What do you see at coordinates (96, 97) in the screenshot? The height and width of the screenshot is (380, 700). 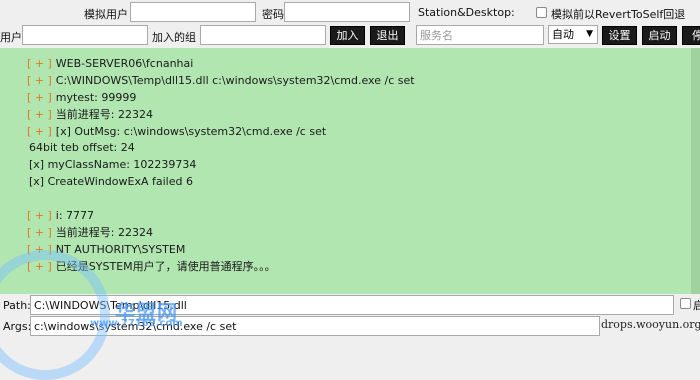 I see `console-line-text: mytest: 99999` at bounding box center [96, 97].